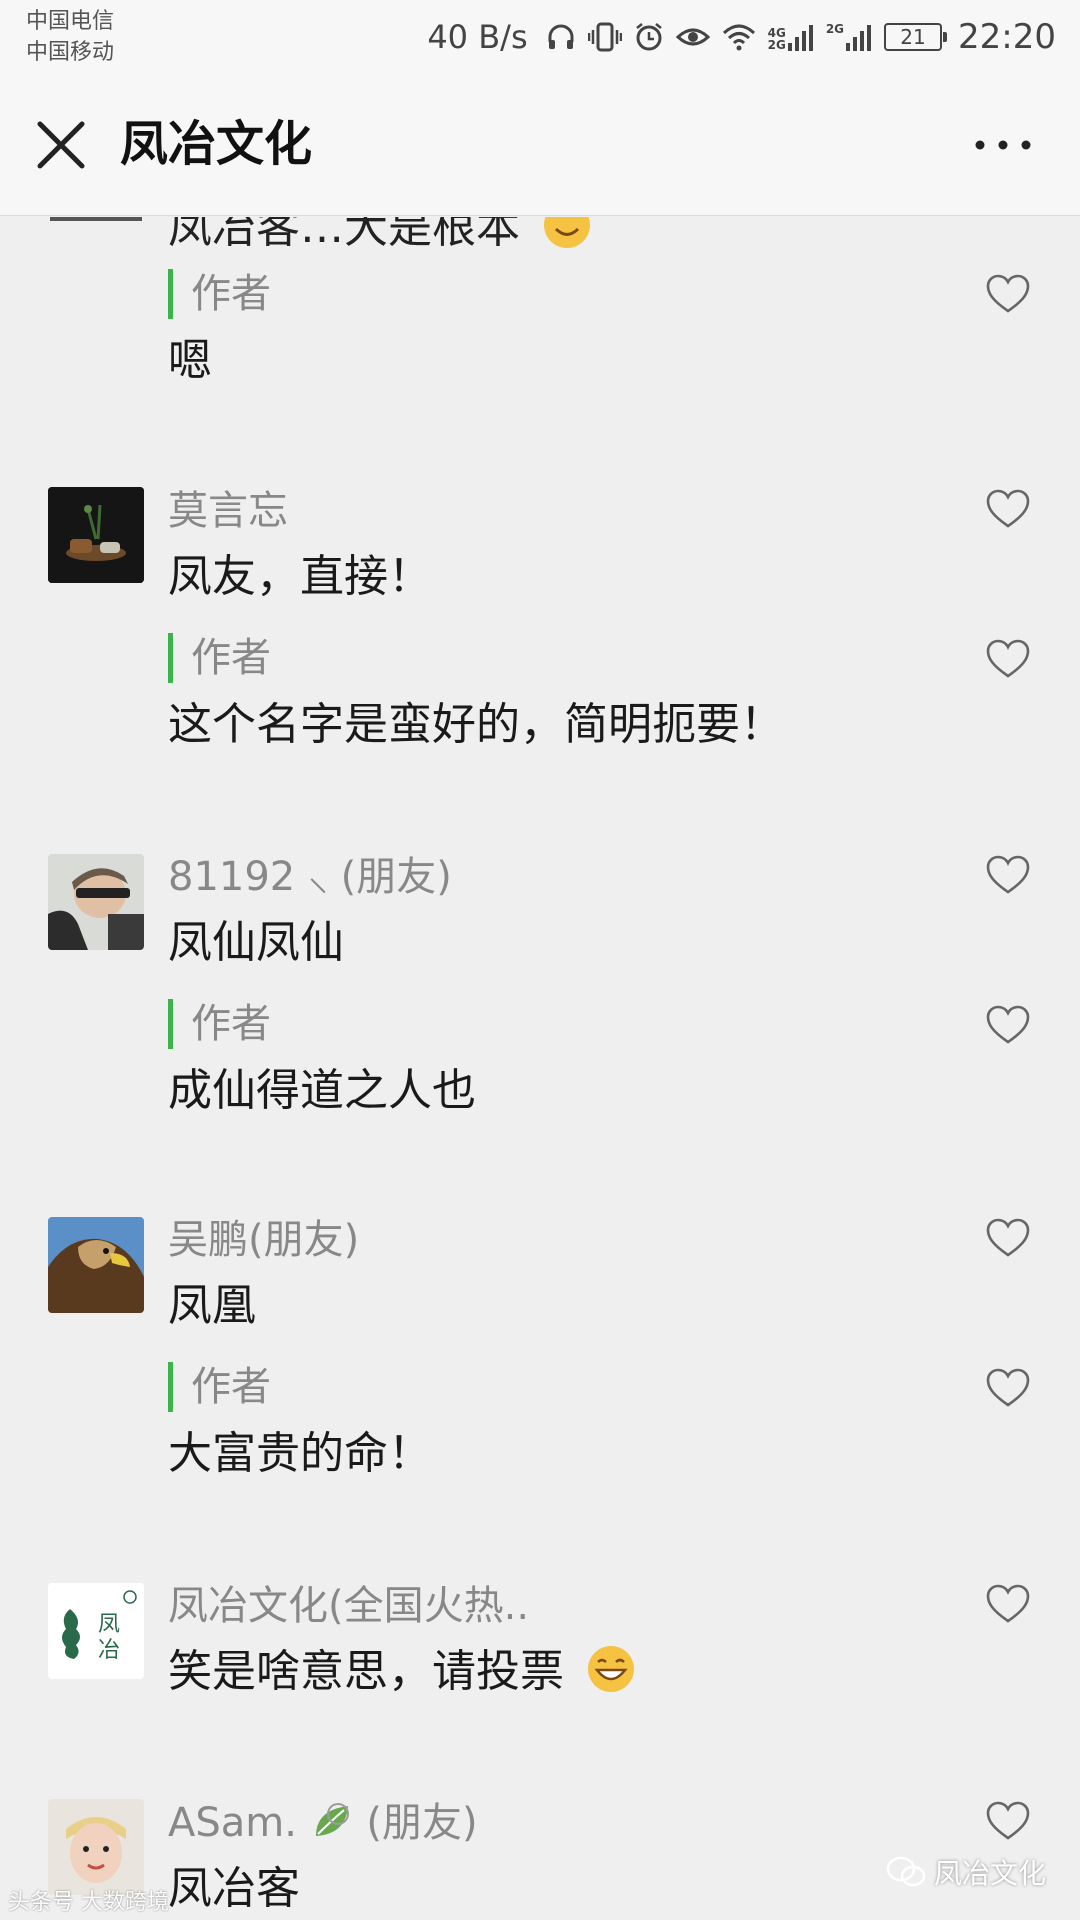 Image resolution: width=1080 pixels, height=1920 pixels. Describe the element at coordinates (190, 360) in the screenshot. I see `author-reply-text: 嗯` at that location.